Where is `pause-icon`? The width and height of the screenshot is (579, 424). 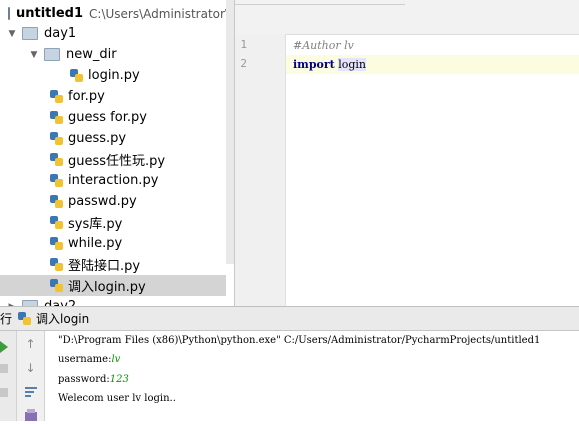
pause-icon is located at coordinates (4, 392).